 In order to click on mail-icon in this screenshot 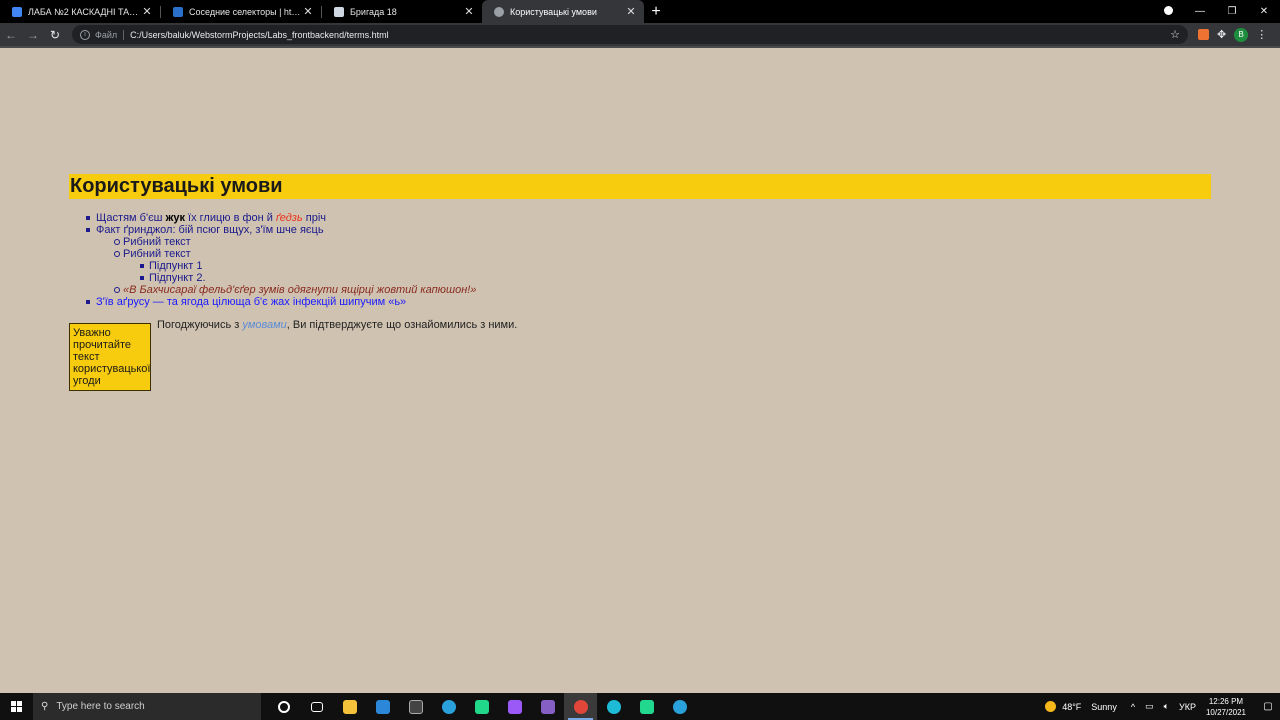, I will do `click(382, 706)`.